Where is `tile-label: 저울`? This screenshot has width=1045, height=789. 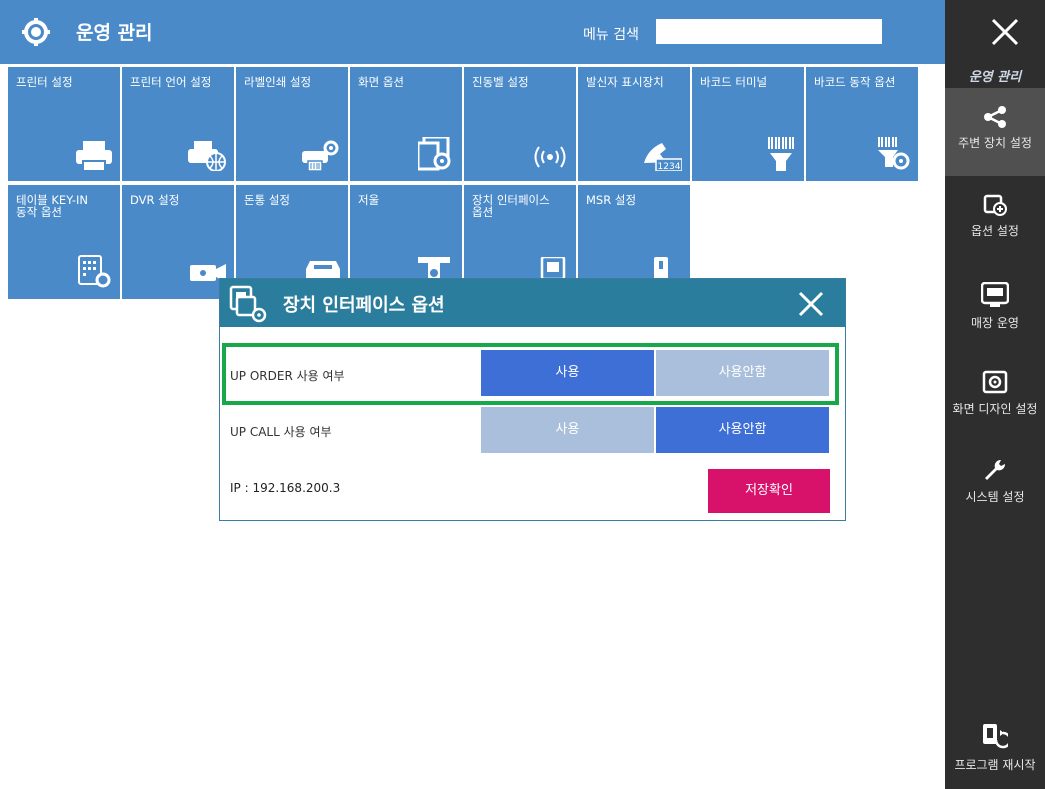 tile-label: 저울 is located at coordinates (369, 200).